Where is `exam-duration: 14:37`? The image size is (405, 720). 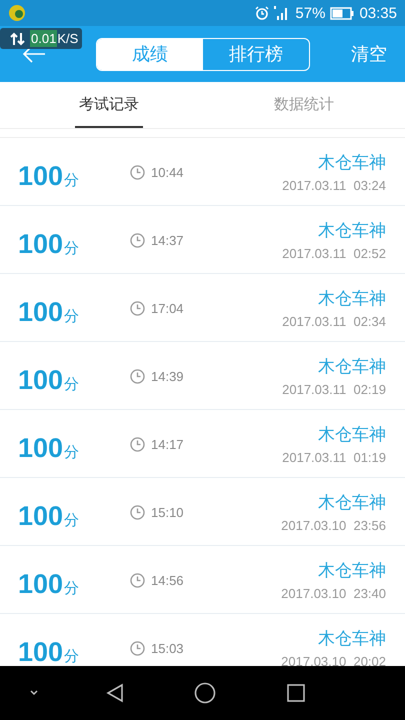 exam-duration: 14:37 is located at coordinates (167, 240).